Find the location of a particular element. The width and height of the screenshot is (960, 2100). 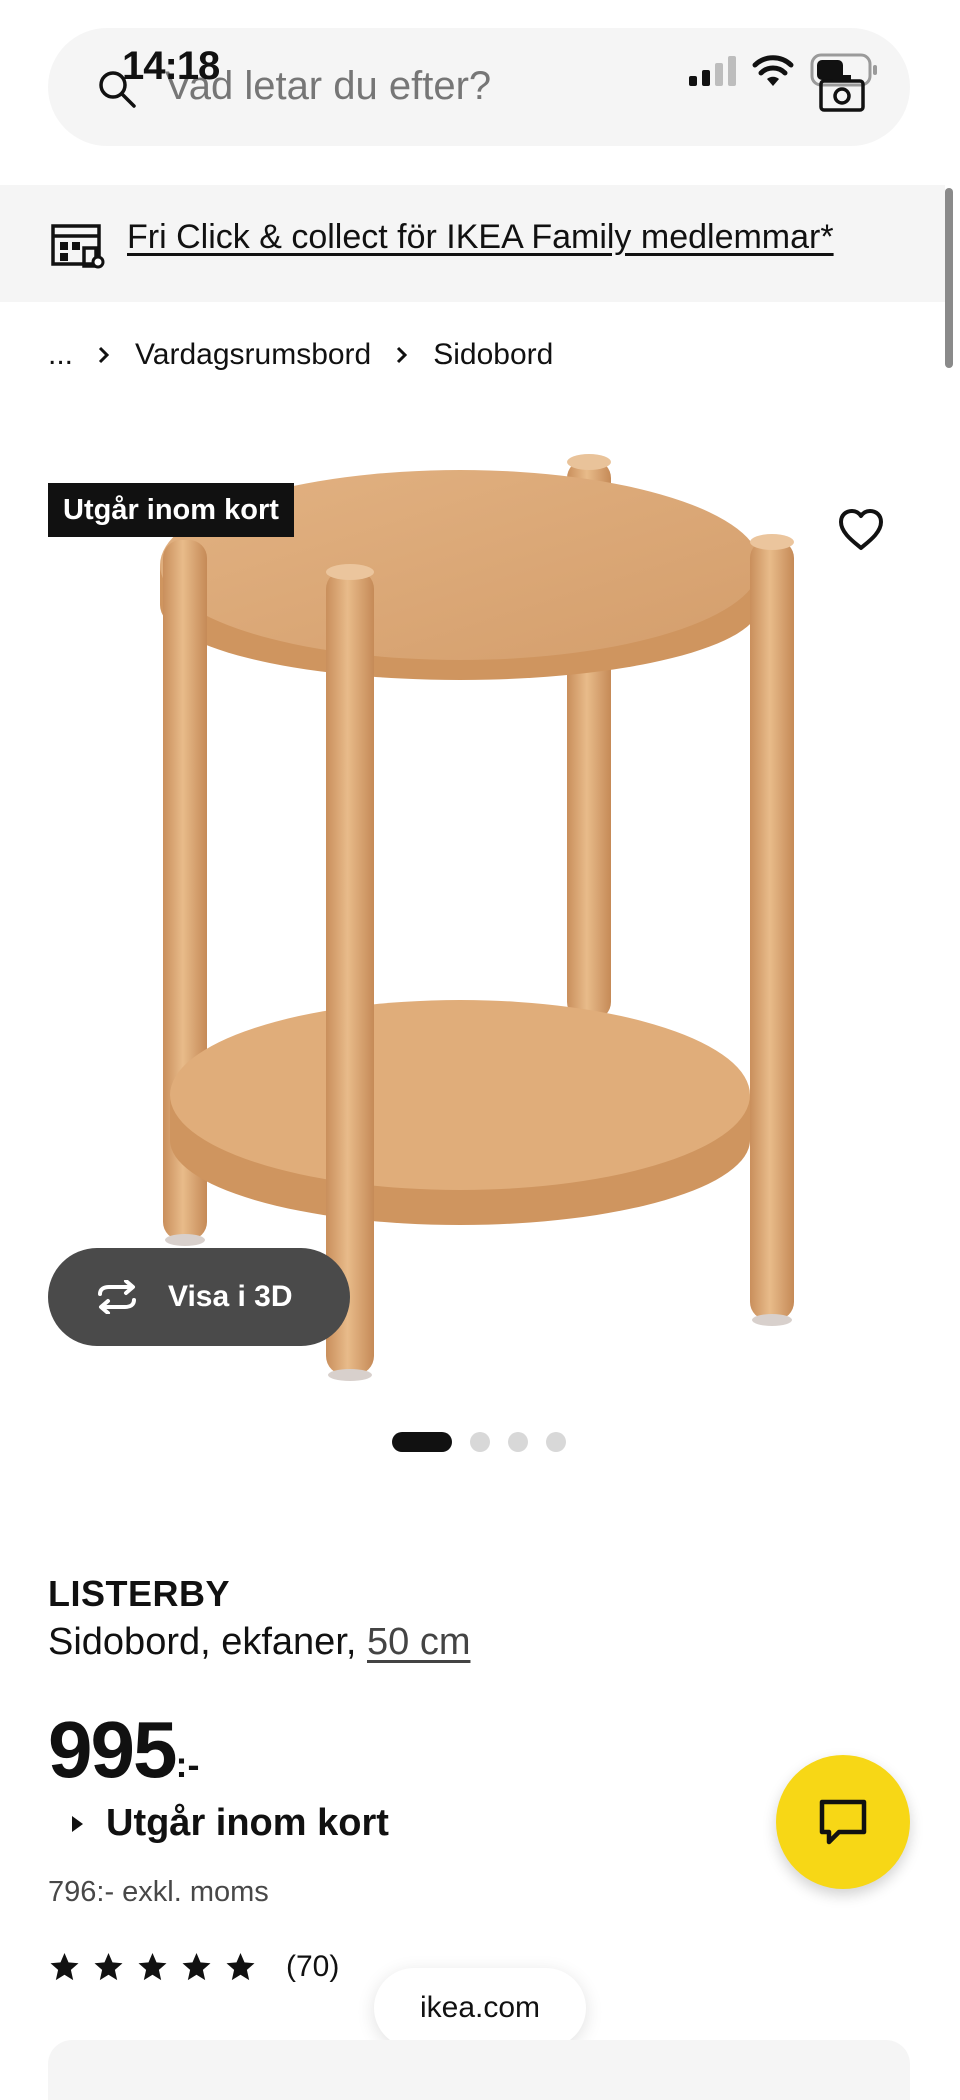

breadcrumb: ... Vardagsrumsbord Sidobord is located at coordinates (300, 355).